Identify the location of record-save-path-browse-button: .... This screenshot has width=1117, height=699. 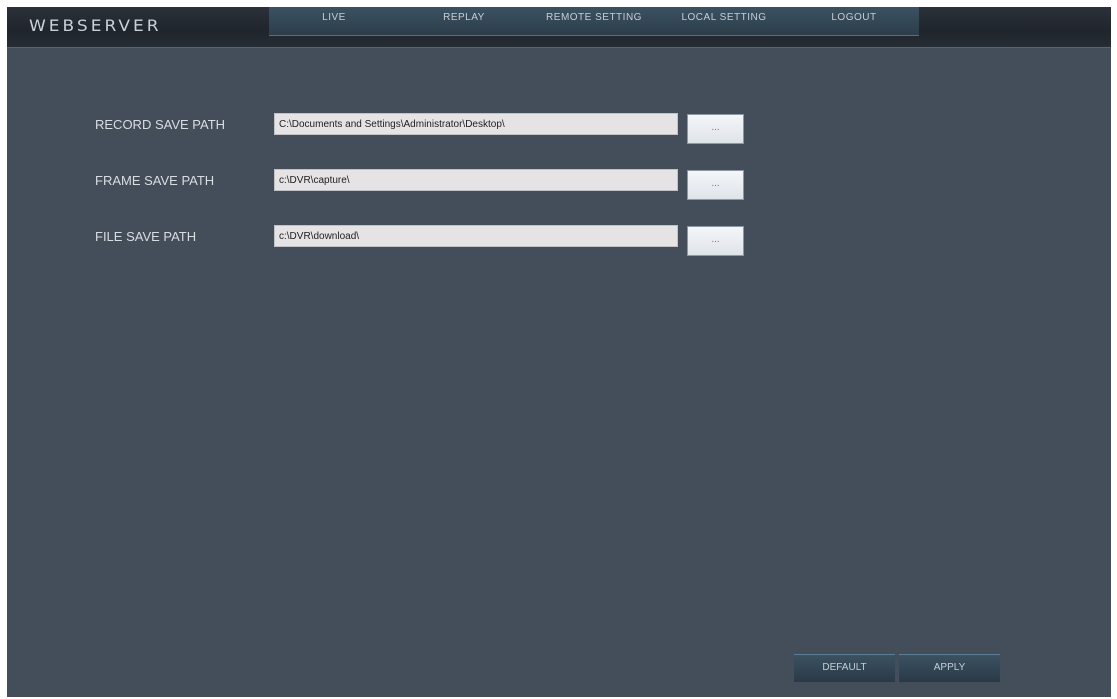
(715, 129).